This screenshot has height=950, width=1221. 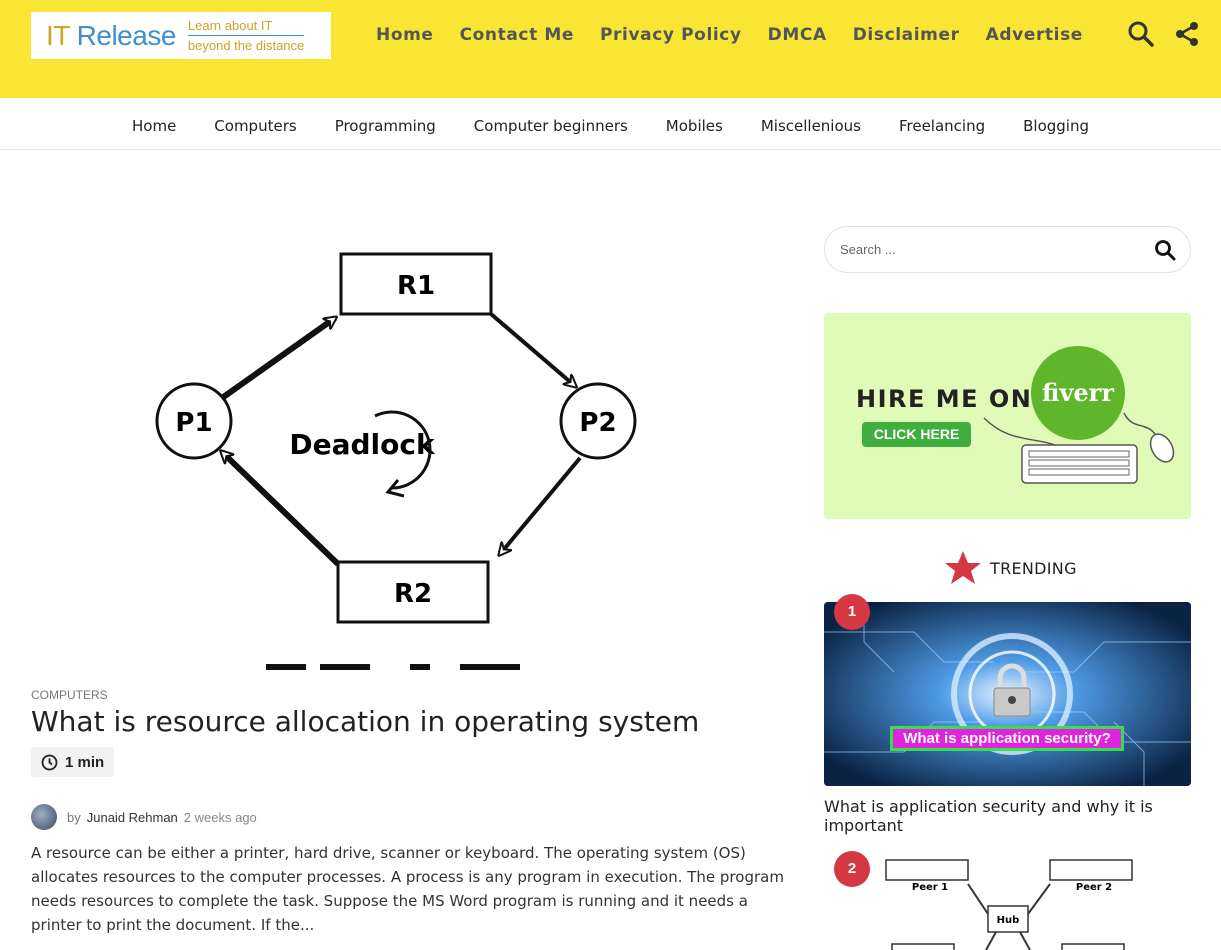 I want to click on top-nav-privacy-policy: Privacy Policy, so click(x=671, y=35).